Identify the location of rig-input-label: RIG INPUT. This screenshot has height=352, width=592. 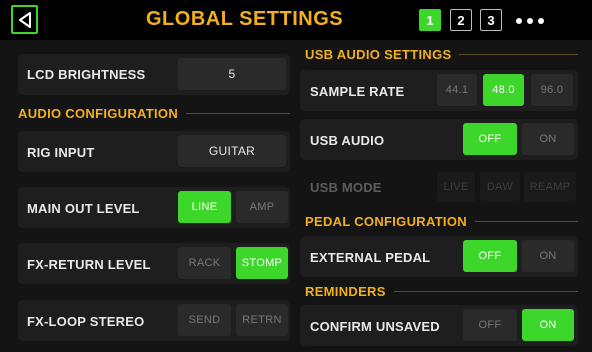
(61, 152).